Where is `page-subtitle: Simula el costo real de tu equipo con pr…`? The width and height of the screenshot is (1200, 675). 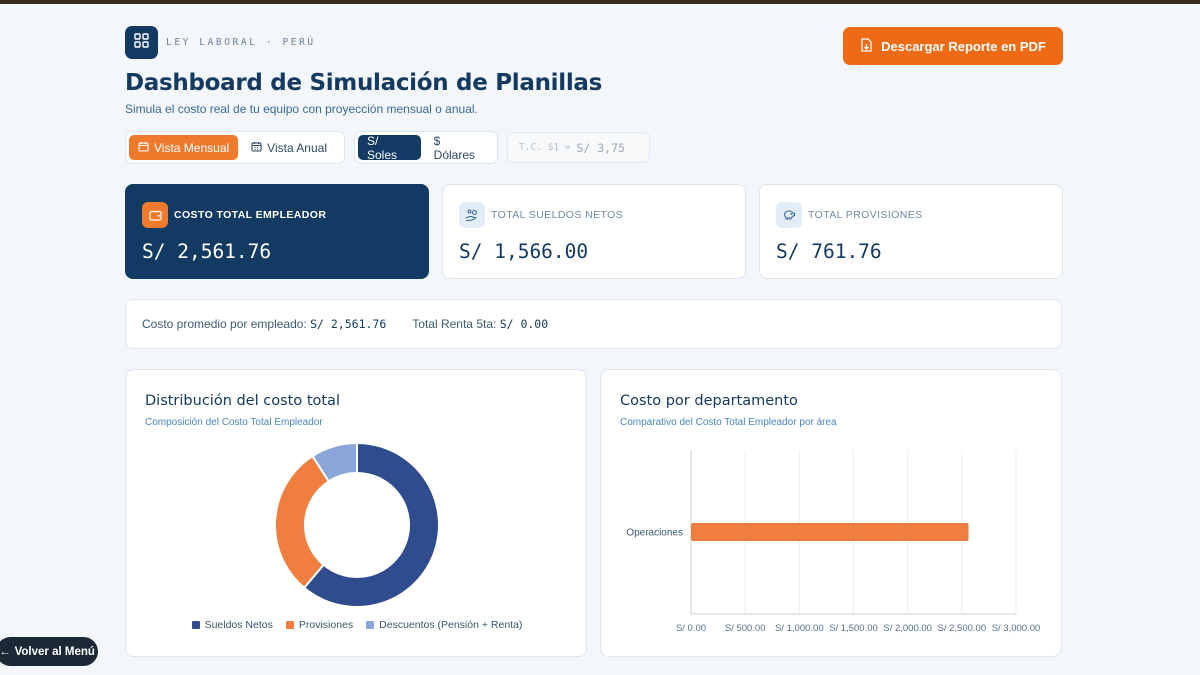
page-subtitle: Simula el costo real de tu equipo con pr… is located at coordinates (301, 109).